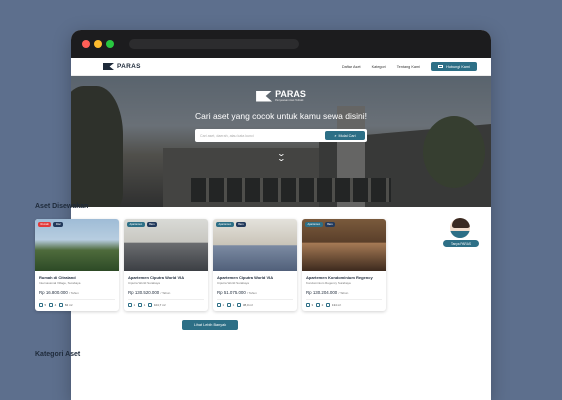 The height and width of the screenshot is (400, 562). Describe the element at coordinates (77, 245) in the screenshot. I see `listing-photo: Rumah Disc` at that location.